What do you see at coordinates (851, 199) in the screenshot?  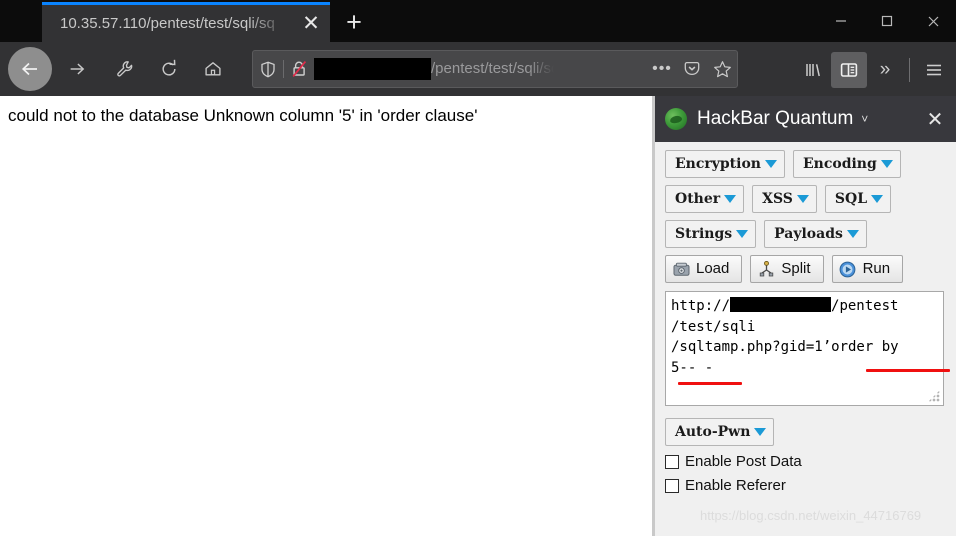 I see `sql-label: SQL` at bounding box center [851, 199].